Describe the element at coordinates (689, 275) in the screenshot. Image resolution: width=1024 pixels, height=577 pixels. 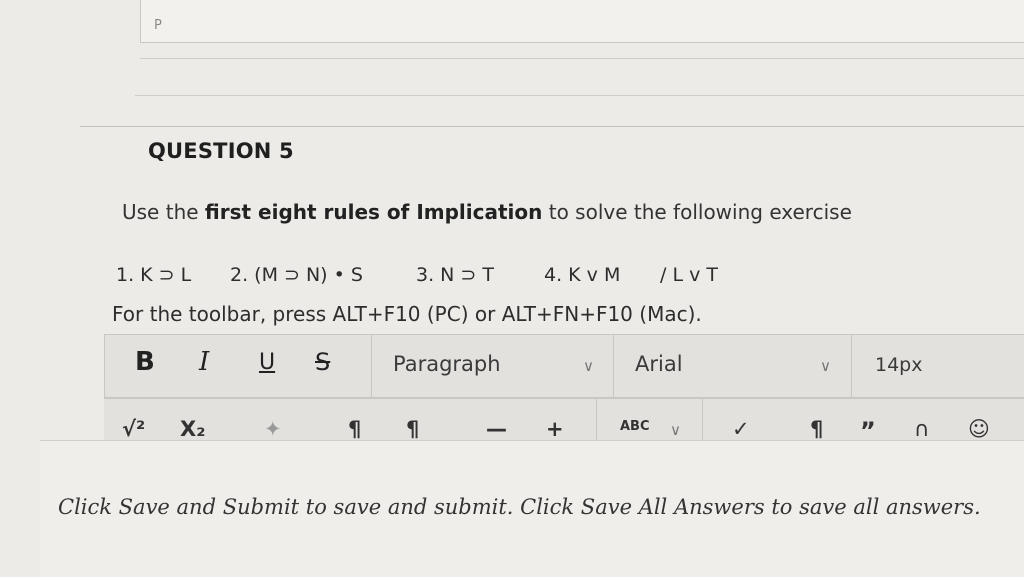
I see `conclusion: / L v T` at that location.